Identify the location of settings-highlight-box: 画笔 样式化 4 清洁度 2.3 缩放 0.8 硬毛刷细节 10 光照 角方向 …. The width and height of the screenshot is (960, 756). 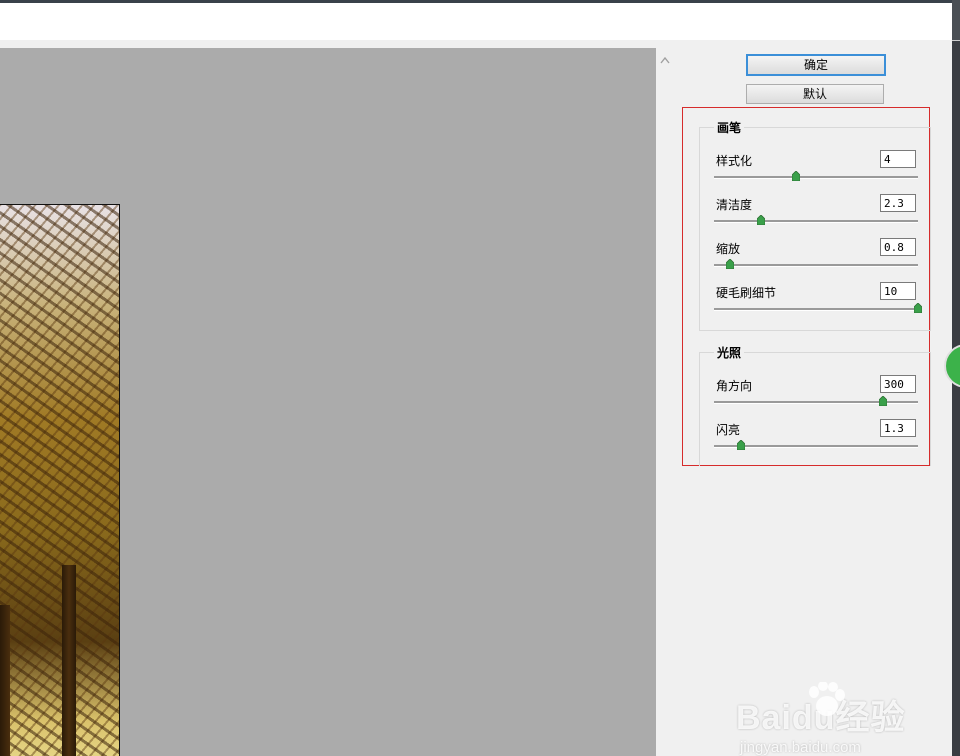
(806, 286).